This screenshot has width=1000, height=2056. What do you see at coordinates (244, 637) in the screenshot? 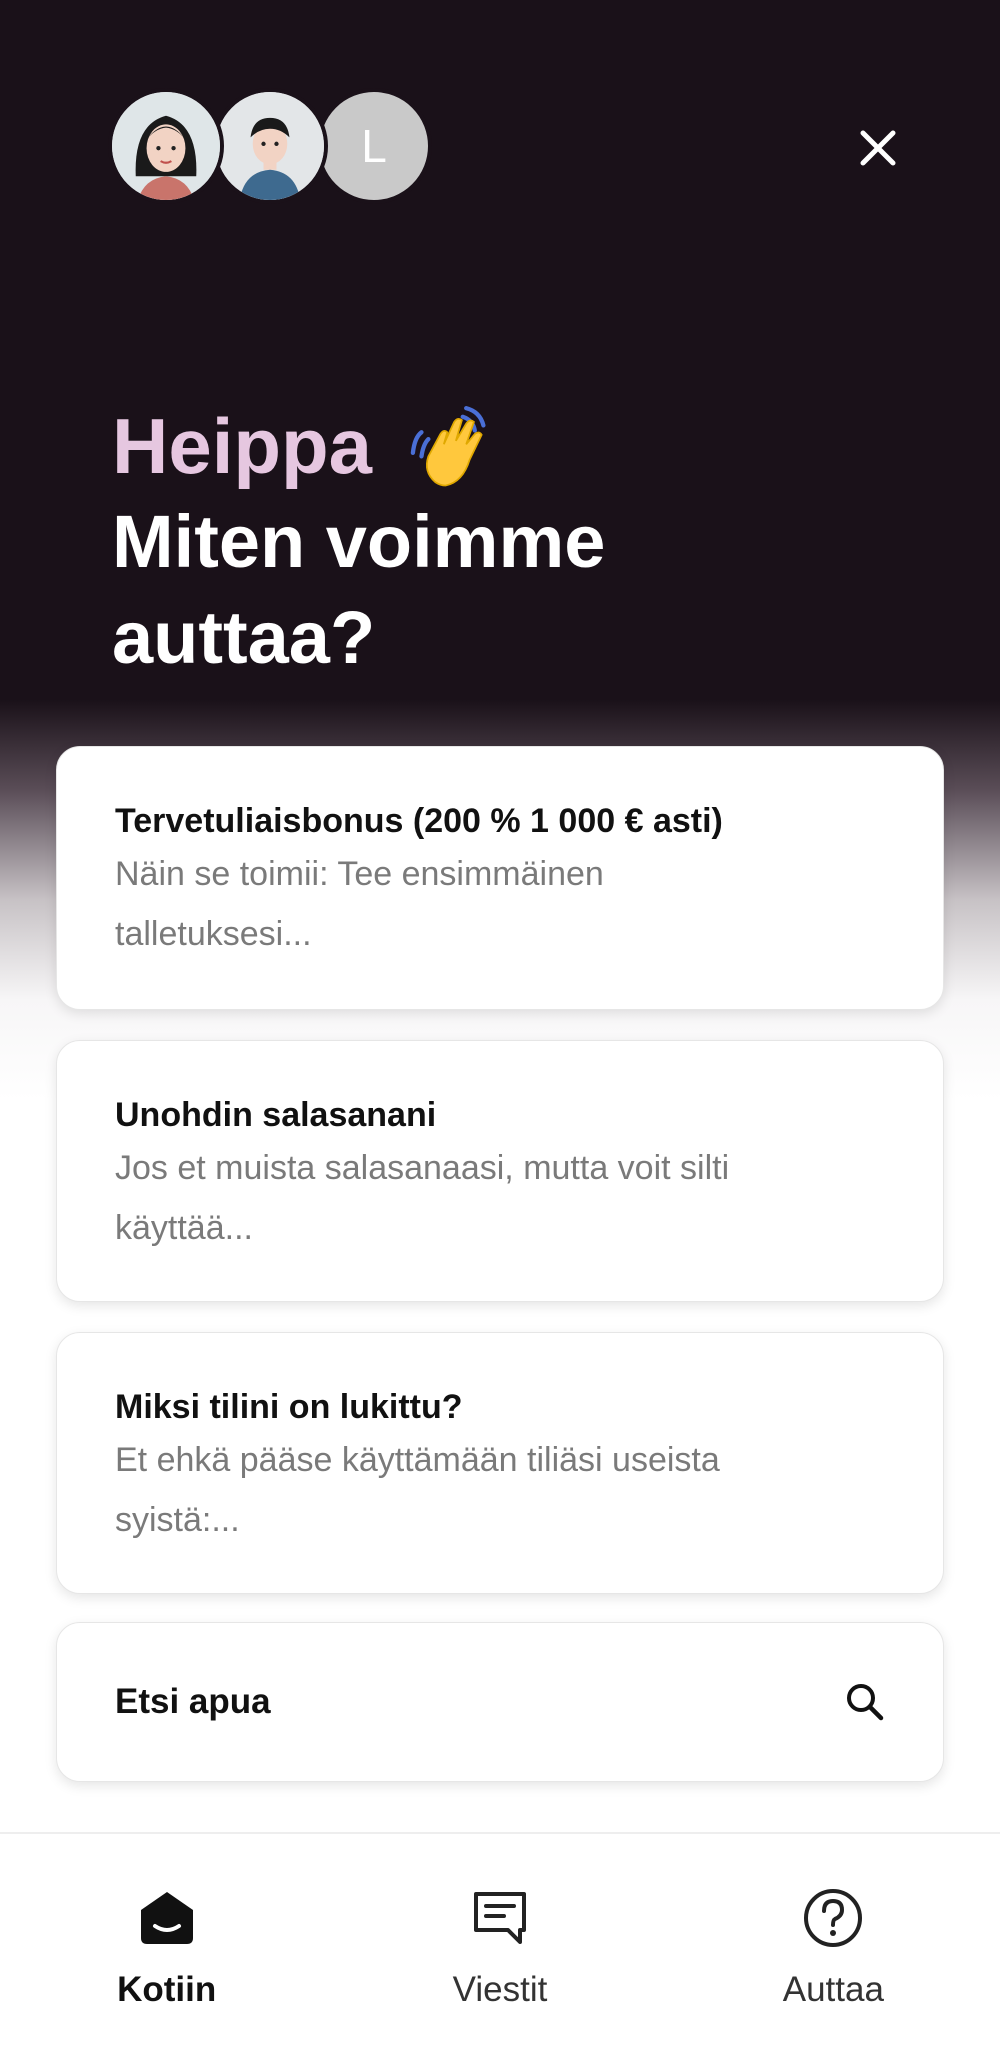
I see `greeting-question-line2: auttaa?` at bounding box center [244, 637].